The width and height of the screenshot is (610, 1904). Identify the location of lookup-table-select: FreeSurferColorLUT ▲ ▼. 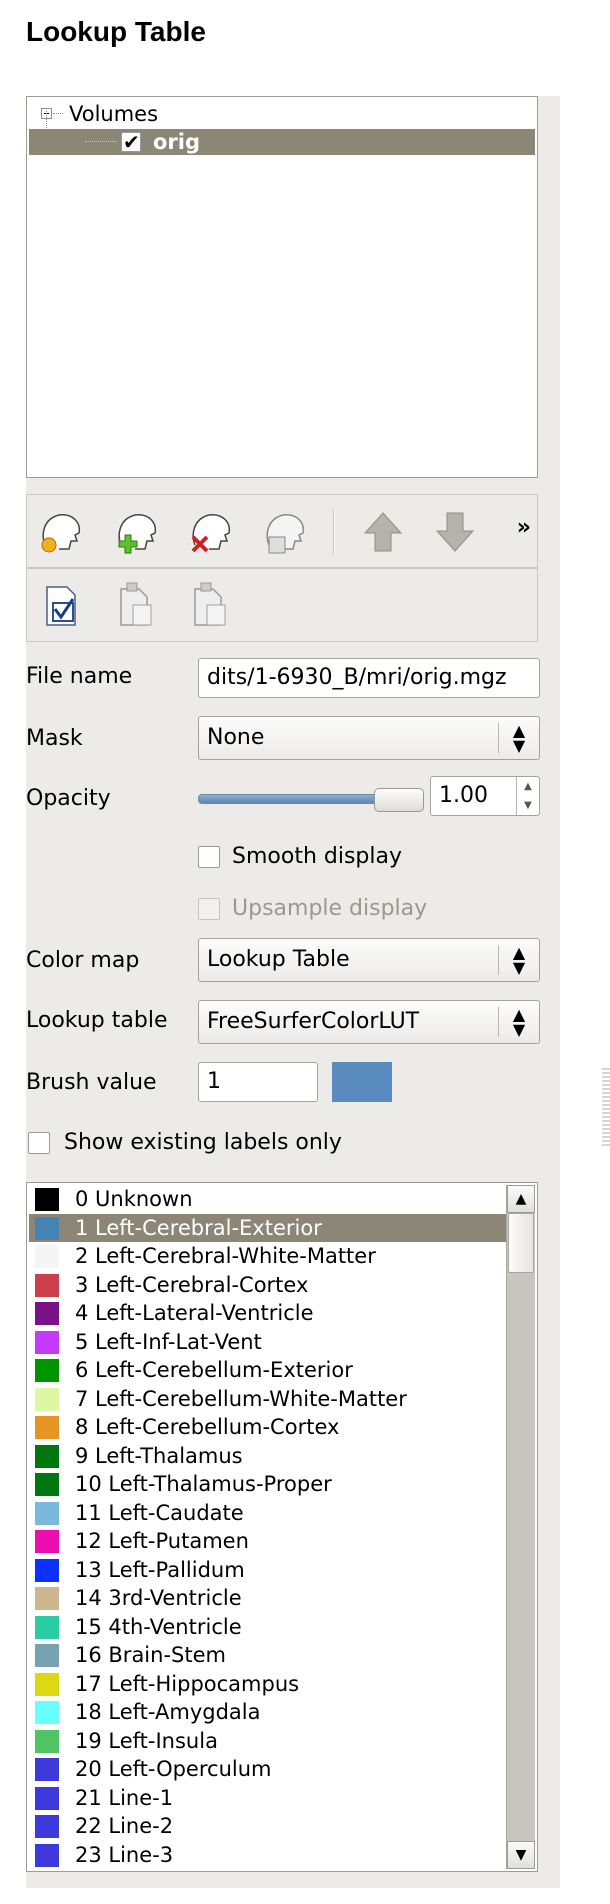
(369, 1022).